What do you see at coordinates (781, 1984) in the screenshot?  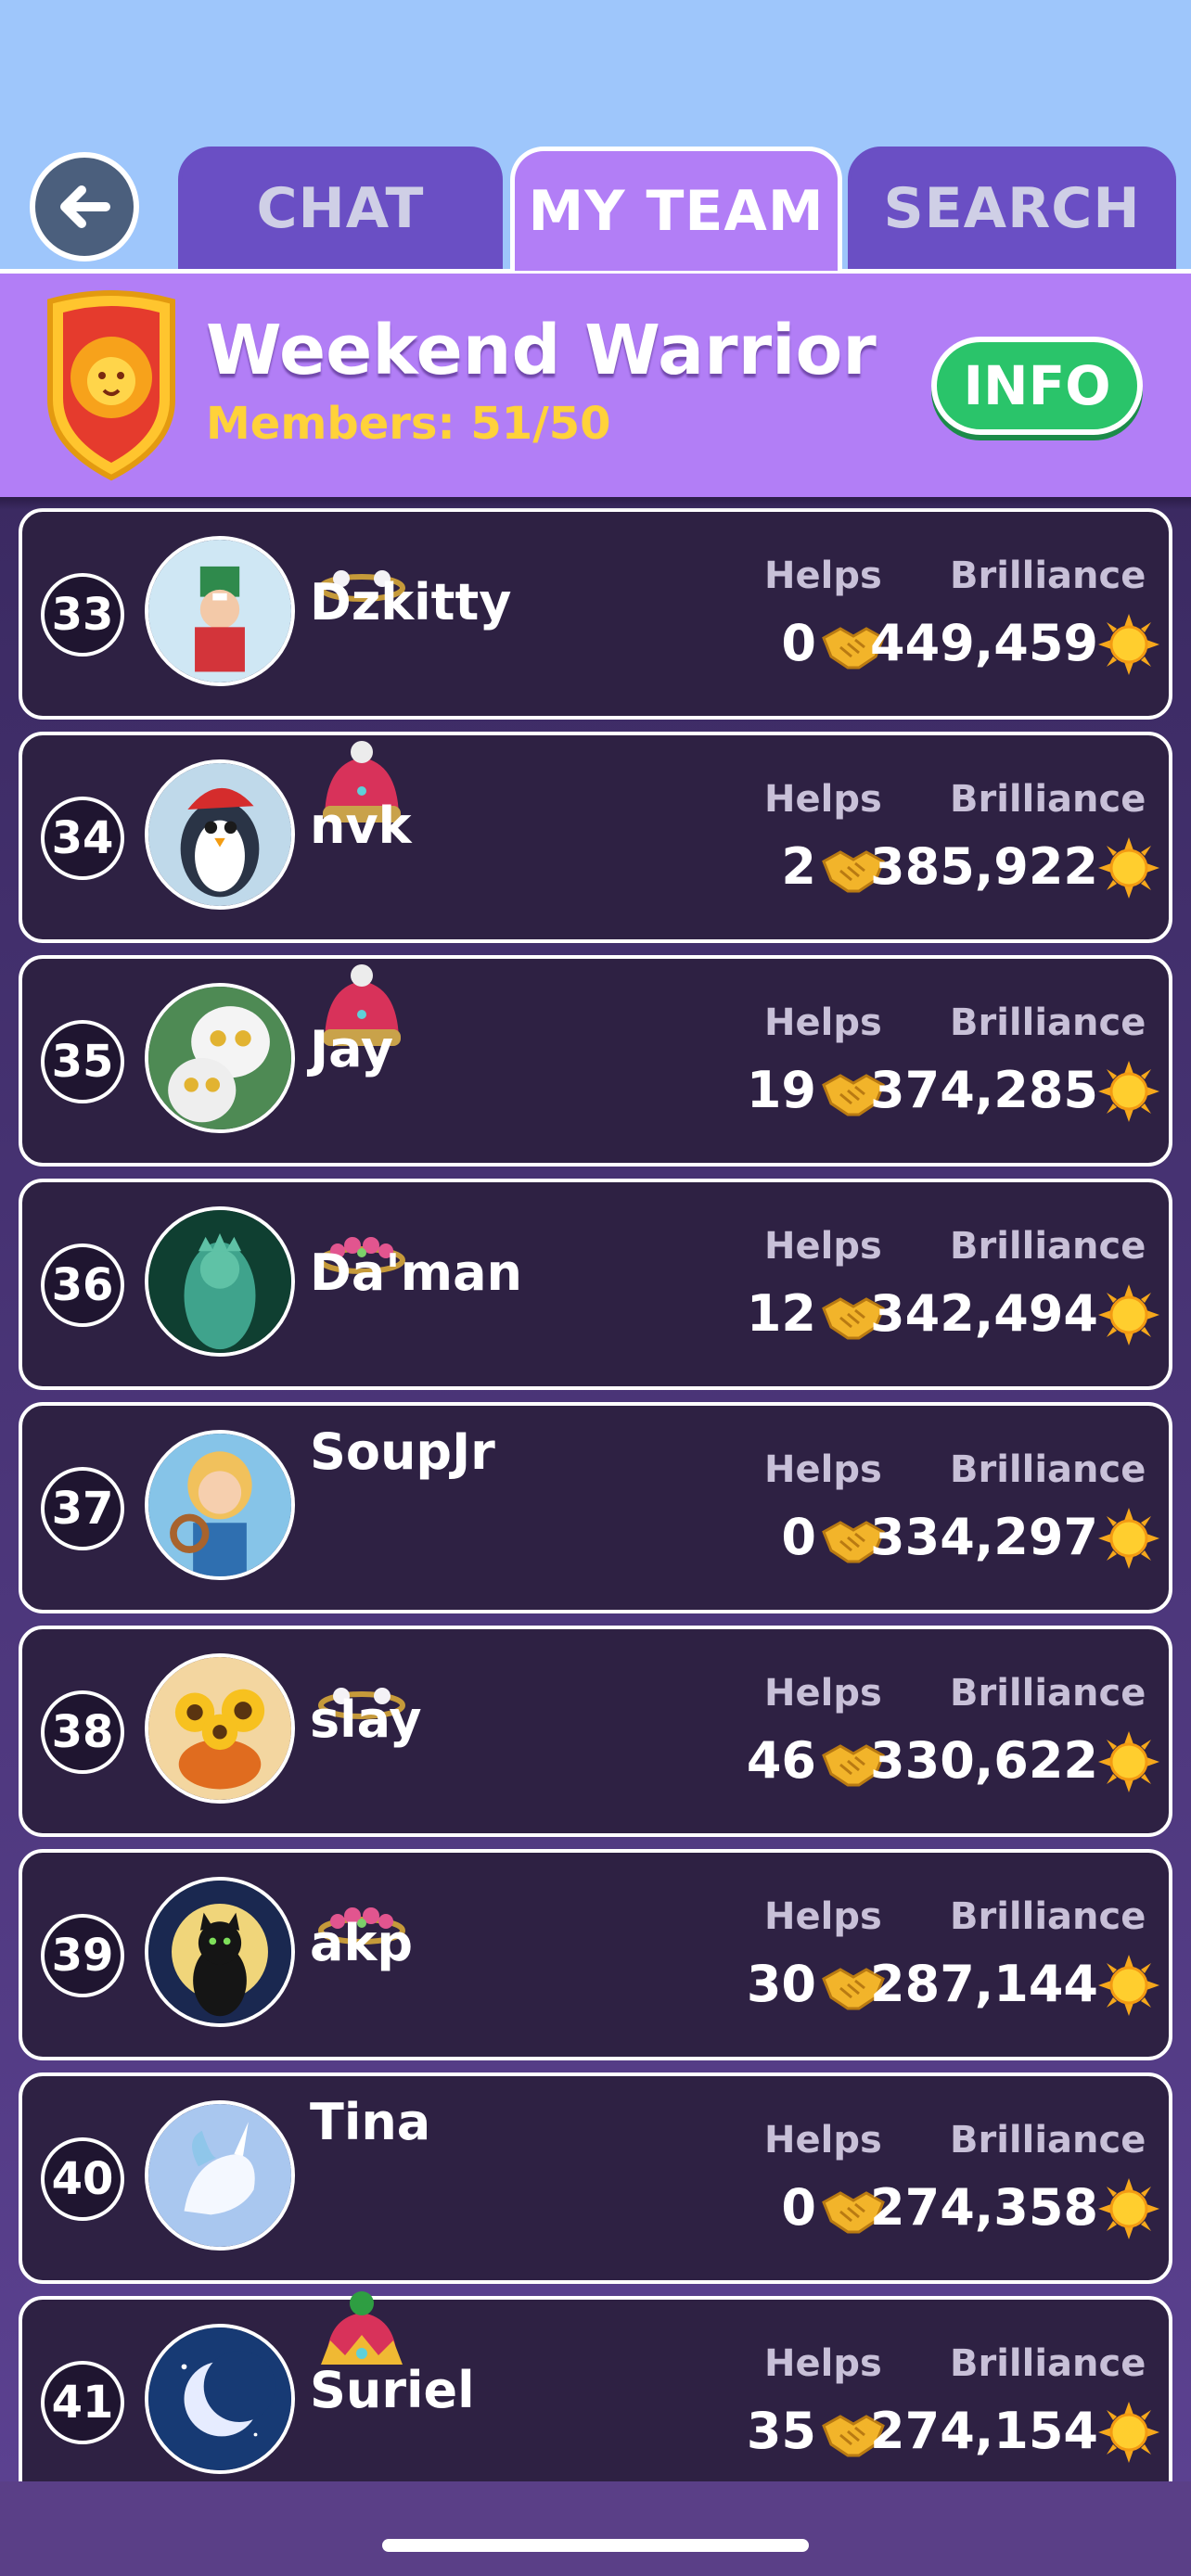 I see `helps-value: 30` at bounding box center [781, 1984].